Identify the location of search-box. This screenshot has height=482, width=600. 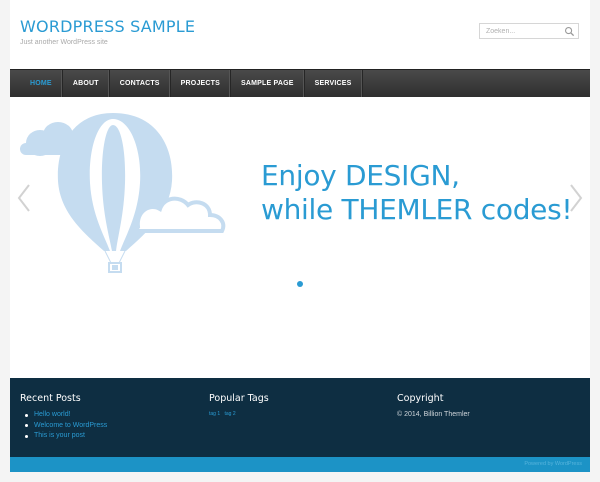
(529, 31).